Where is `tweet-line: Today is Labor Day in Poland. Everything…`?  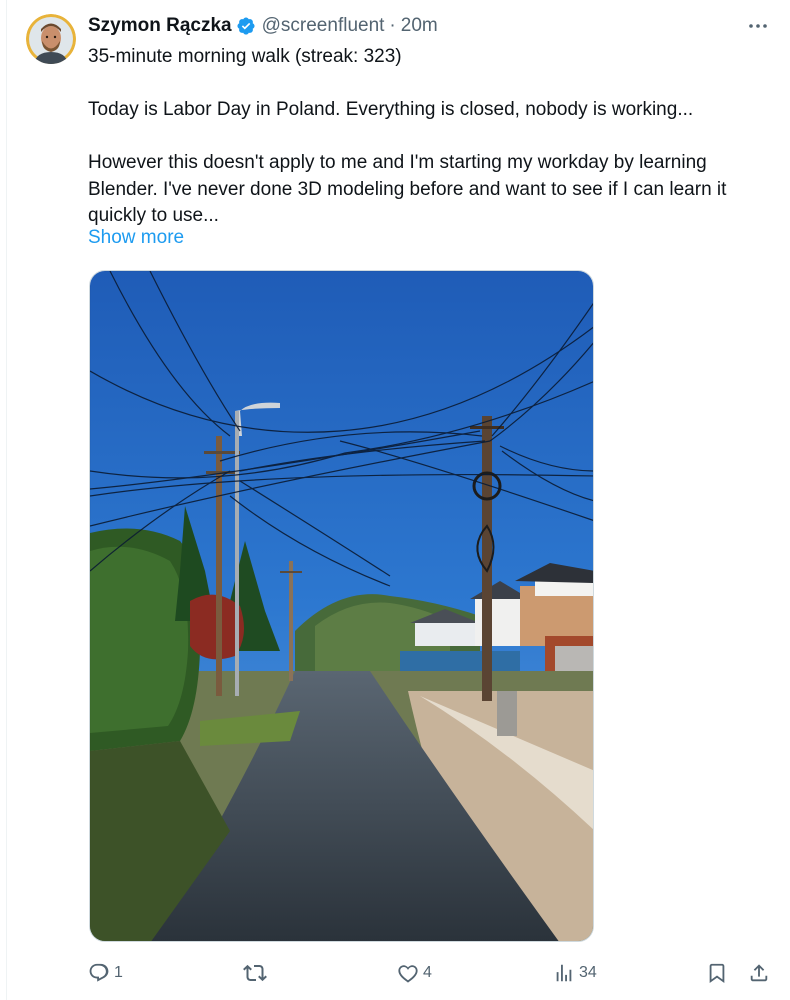
tweet-line: Today is Labor Day in Poland. Everything… is located at coordinates (391, 109).